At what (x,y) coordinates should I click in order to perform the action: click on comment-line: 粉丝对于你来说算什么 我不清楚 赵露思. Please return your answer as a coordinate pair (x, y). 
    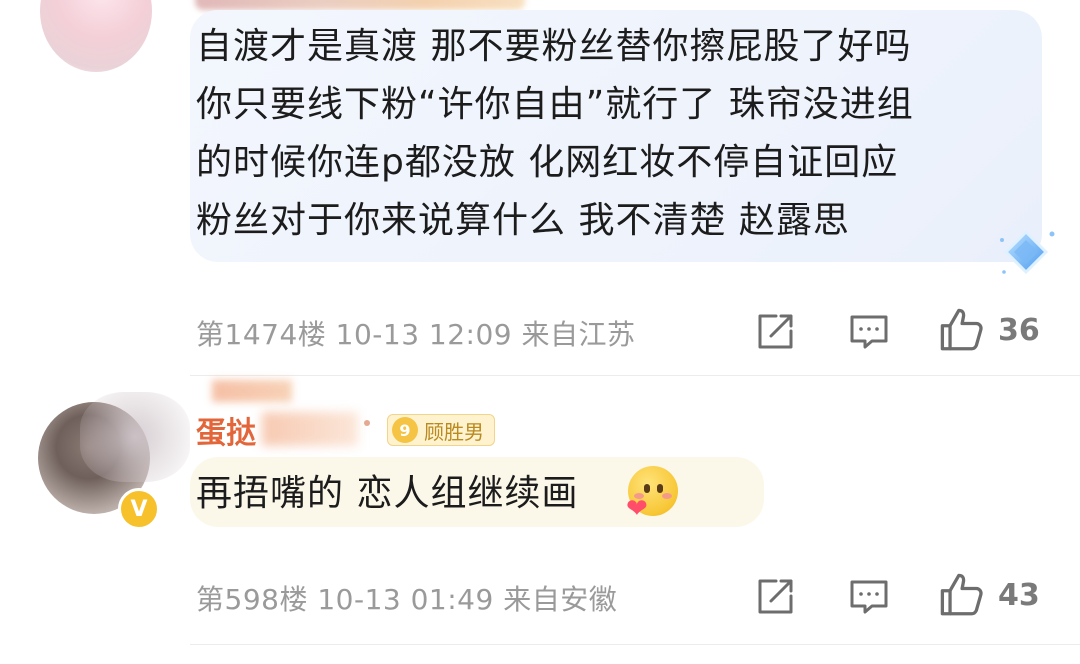
    Looking at the image, I should click on (523, 220).